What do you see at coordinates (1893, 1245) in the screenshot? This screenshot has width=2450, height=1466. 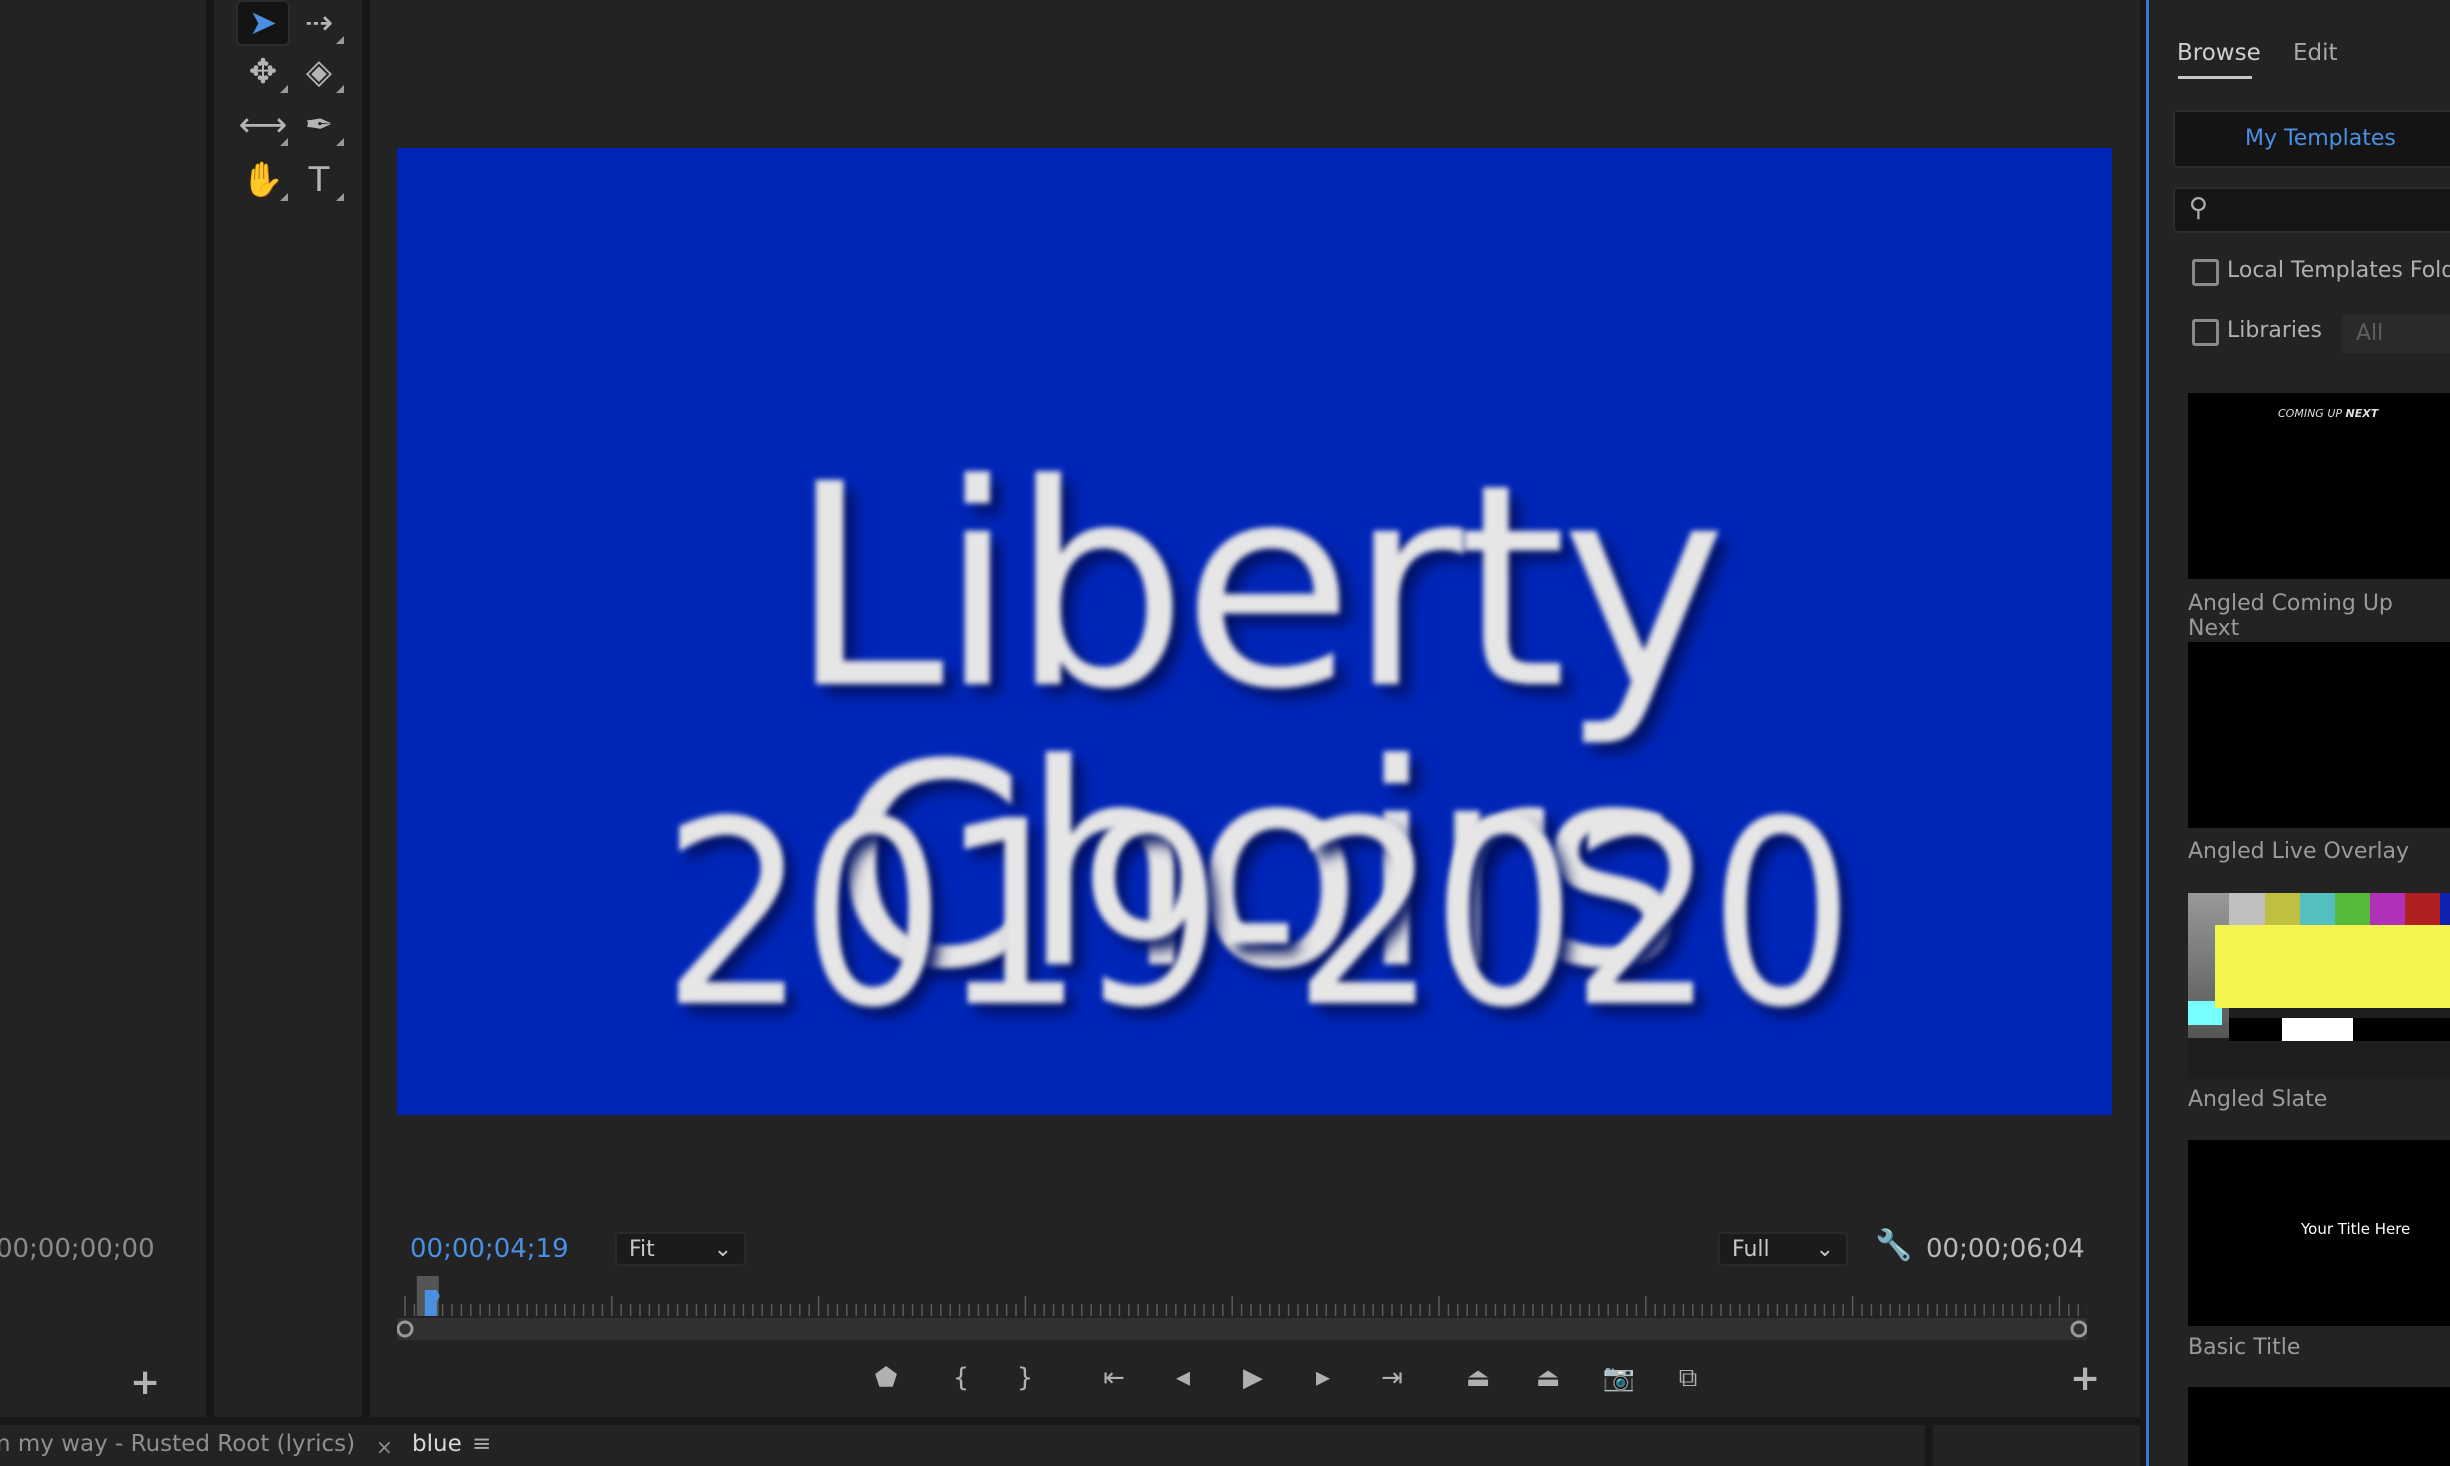 I see `wrench-icon: 🔧` at bounding box center [1893, 1245].